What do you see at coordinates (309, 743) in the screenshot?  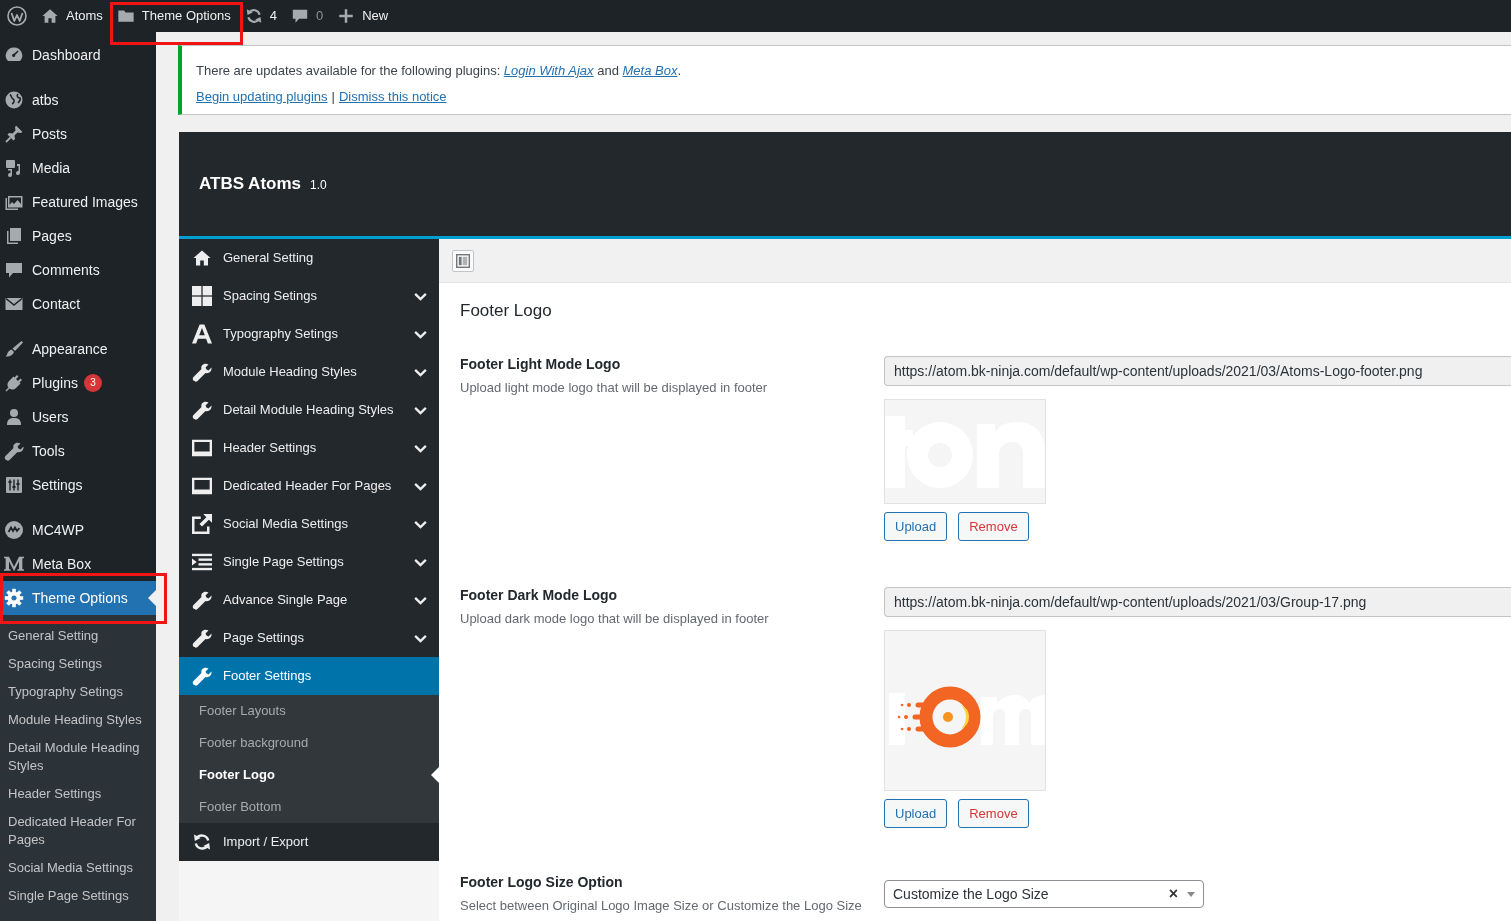 I see `options-submenu-item: Footer background` at bounding box center [309, 743].